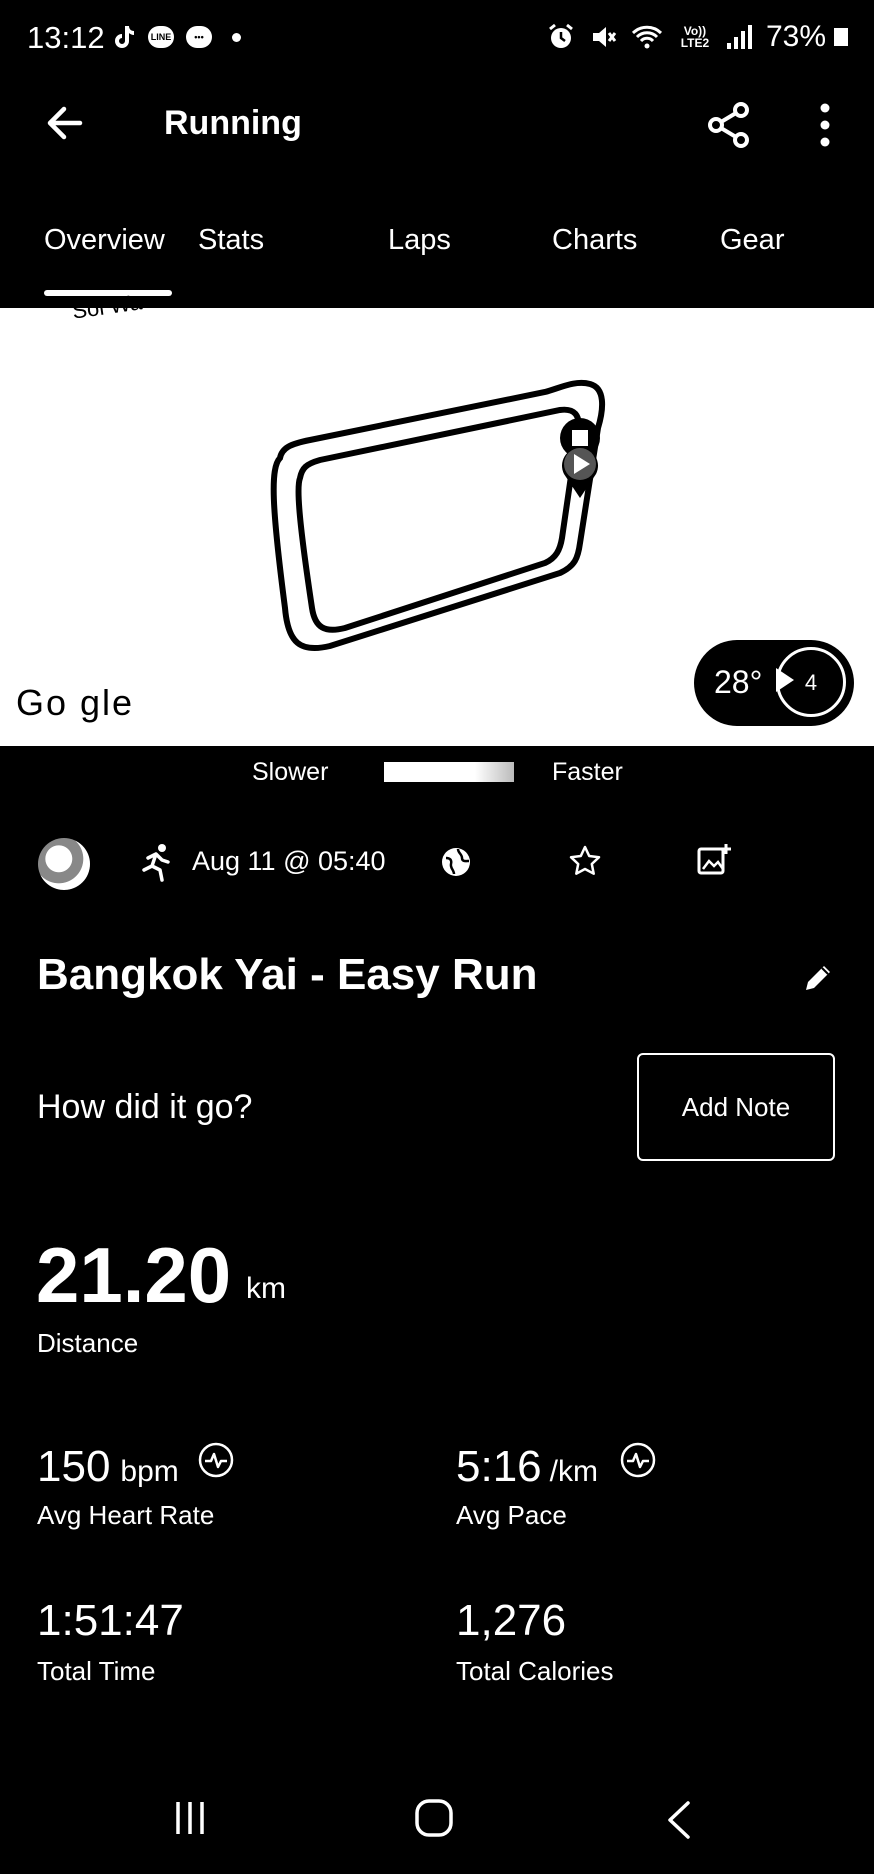  Describe the element at coordinates (771, 265) in the screenshot. I see `tab-gear: Gear` at that location.